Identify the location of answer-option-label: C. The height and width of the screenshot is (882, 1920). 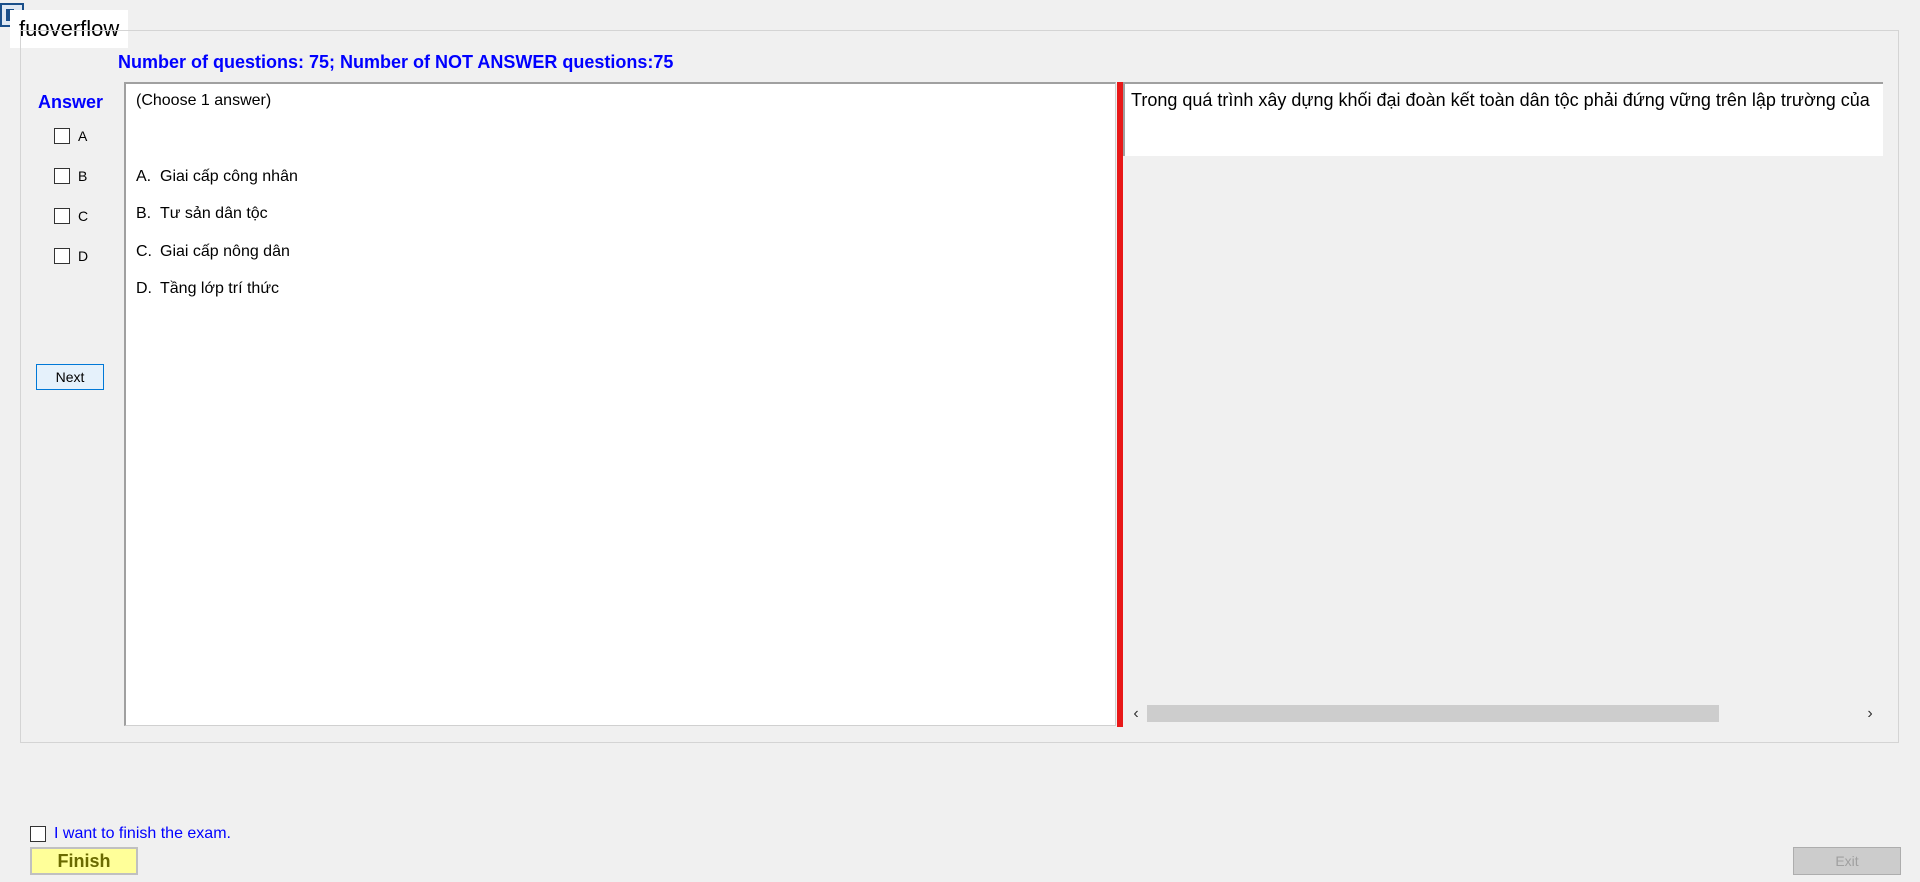
(83, 216).